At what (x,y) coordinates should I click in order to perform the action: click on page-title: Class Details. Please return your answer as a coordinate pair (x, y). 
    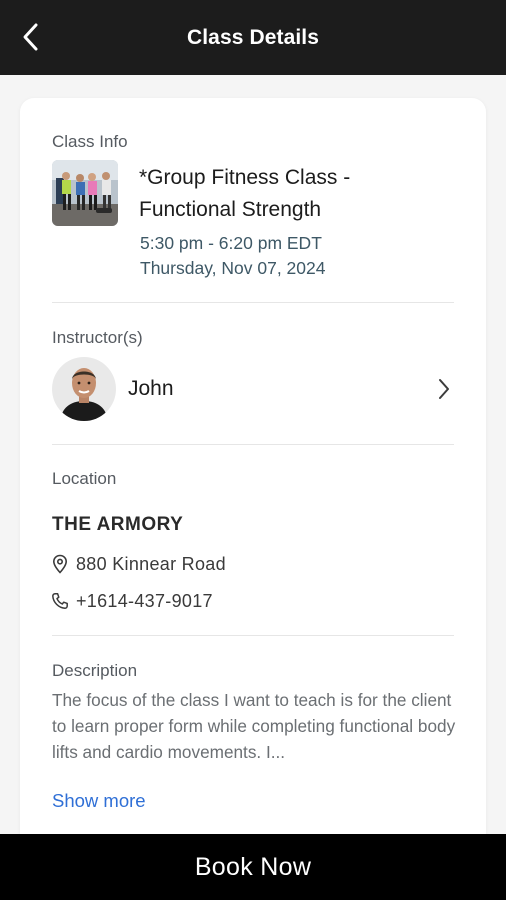
    Looking at the image, I should click on (253, 37).